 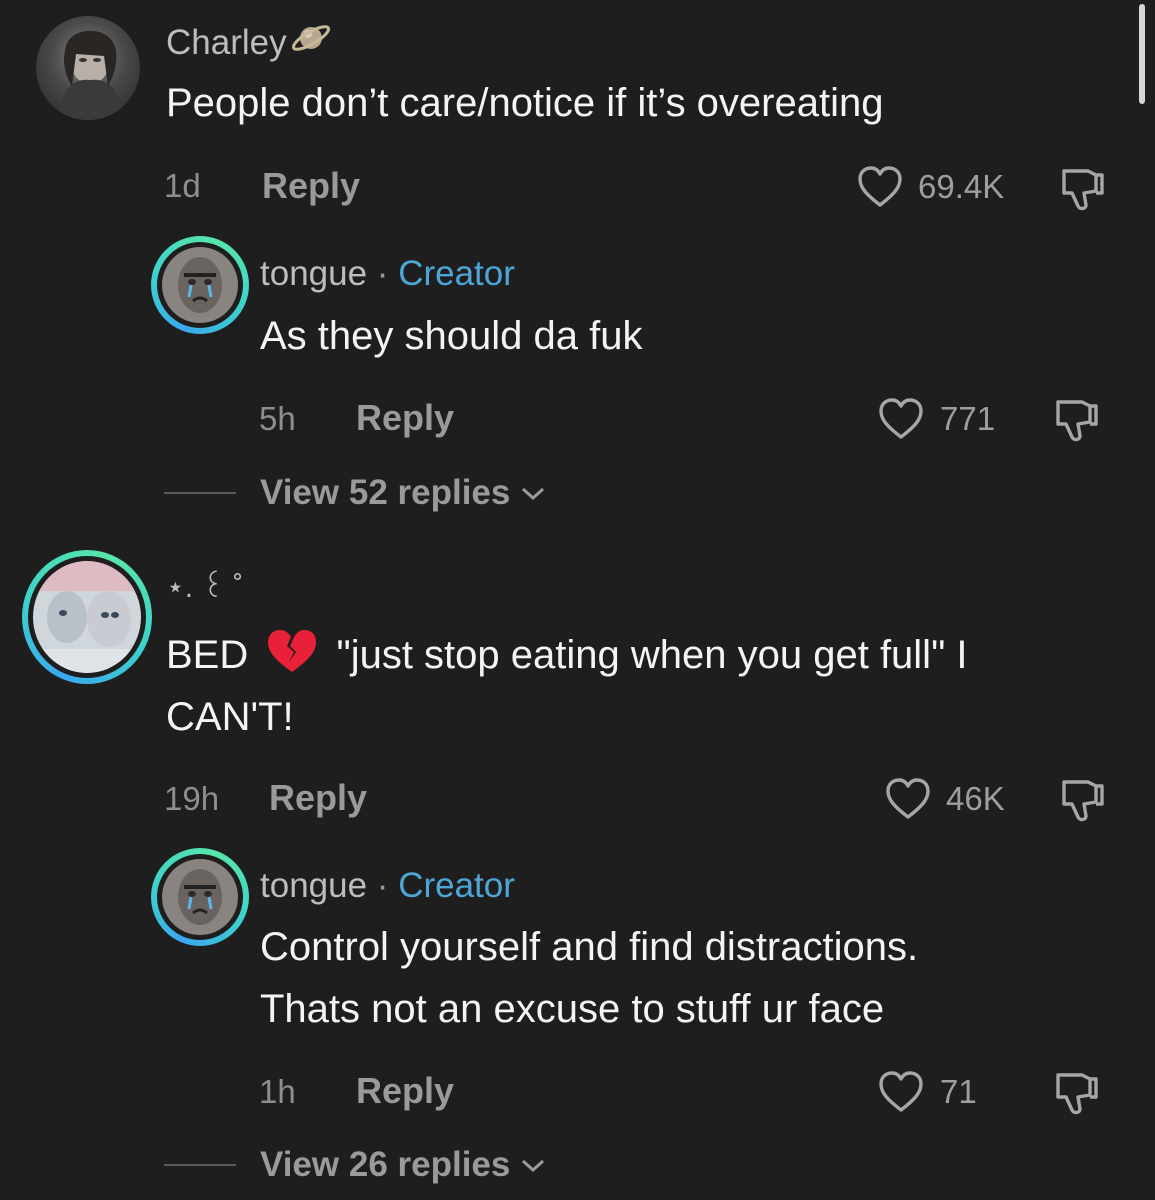 What do you see at coordinates (572, 1009) in the screenshot?
I see `comment-text-line2: Thats not an excuse to stuff ur face` at bounding box center [572, 1009].